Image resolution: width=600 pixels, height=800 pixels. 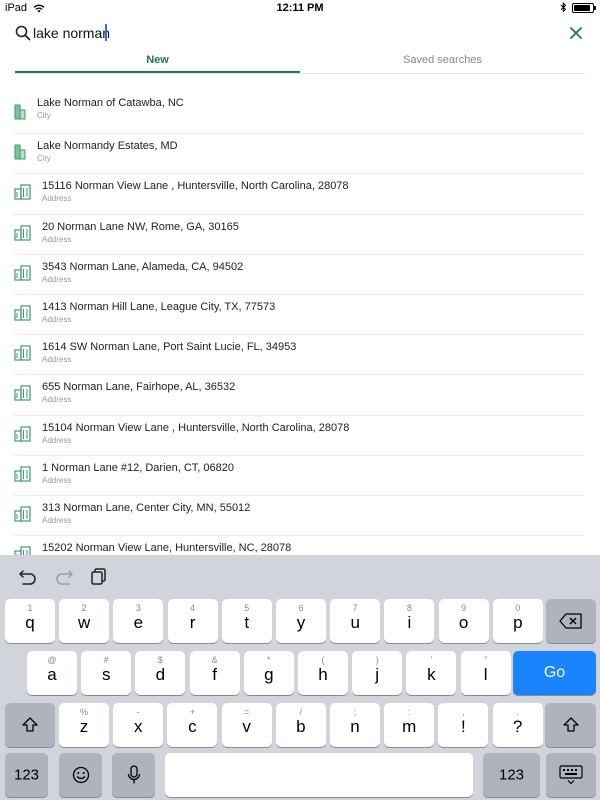 What do you see at coordinates (139, 387) in the screenshot?
I see `result-title: 655 Norman Lane, Fairhope, AL, 36532` at bounding box center [139, 387].